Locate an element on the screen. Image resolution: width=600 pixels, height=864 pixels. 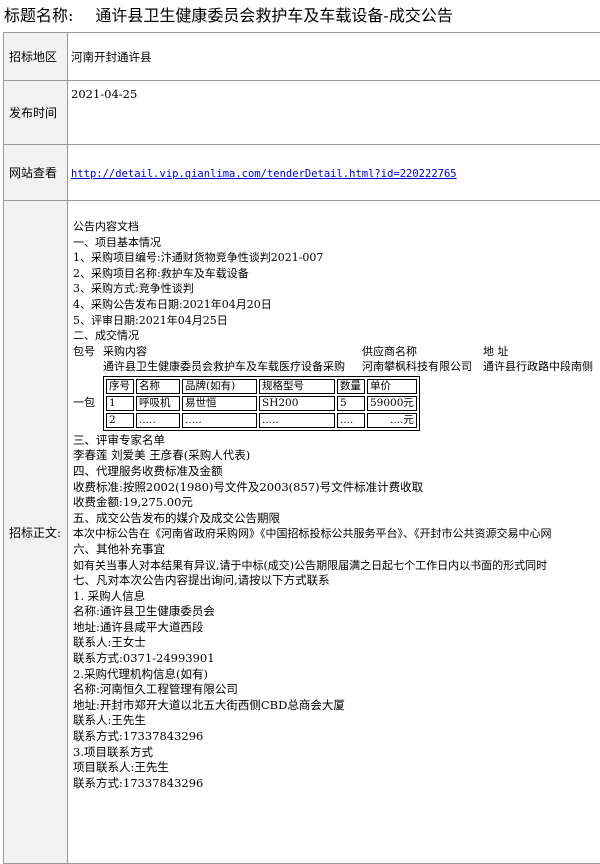
table-header: 单价 is located at coordinates (392, 386).